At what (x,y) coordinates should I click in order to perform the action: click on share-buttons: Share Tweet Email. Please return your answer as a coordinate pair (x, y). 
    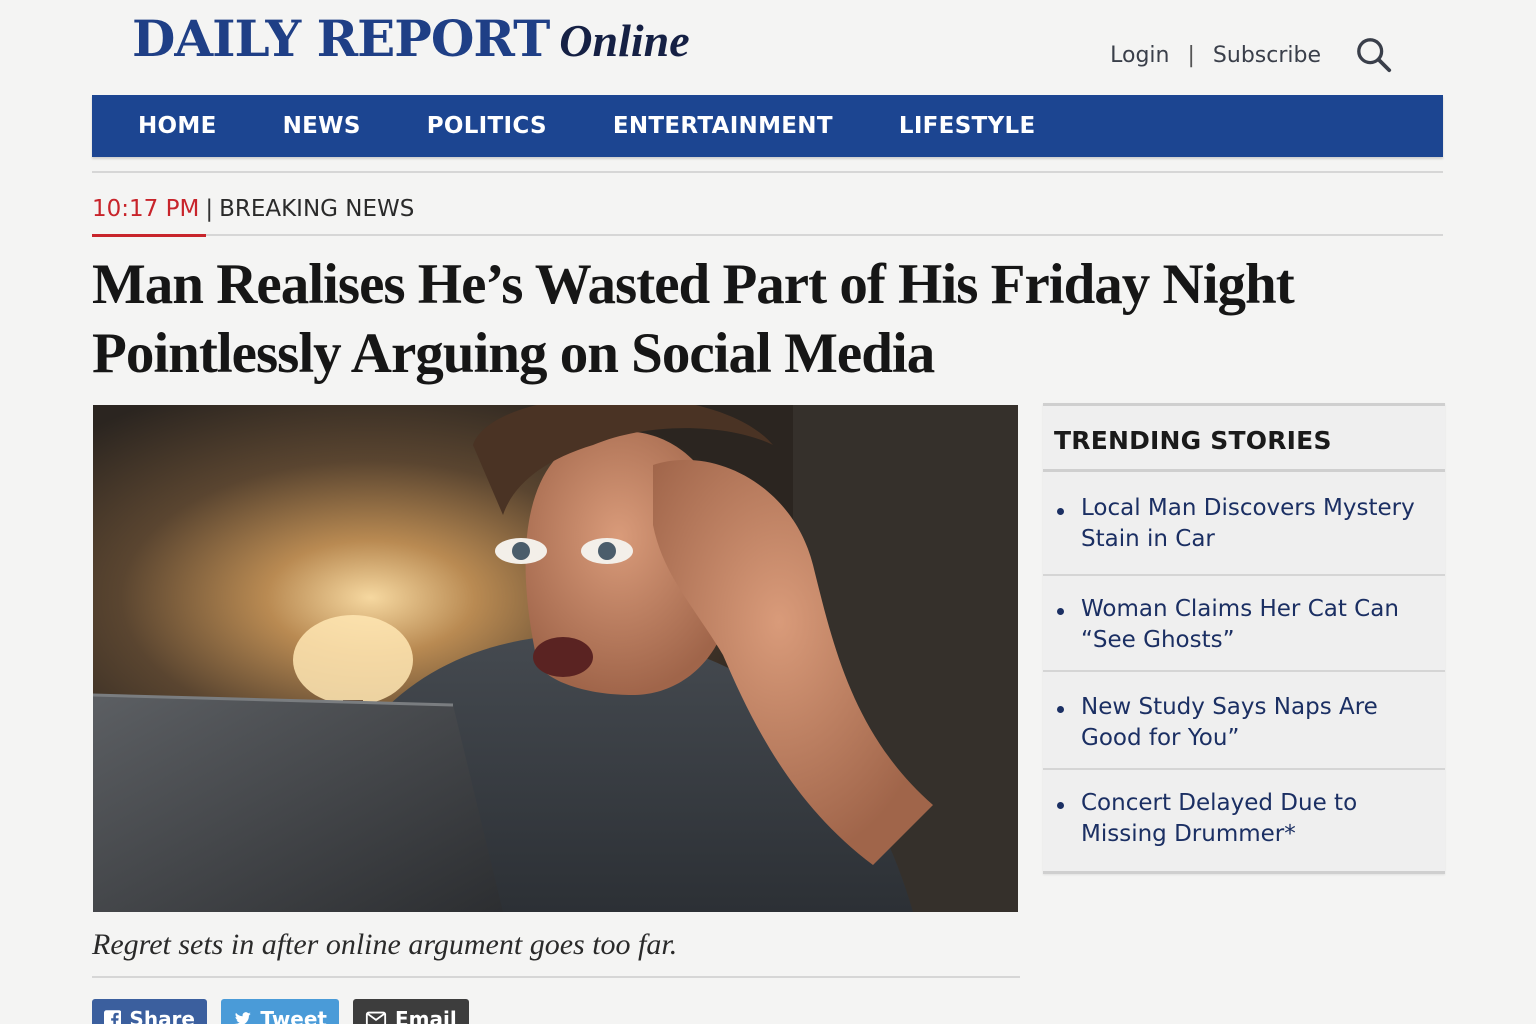
    Looking at the image, I should click on (287, 1011).